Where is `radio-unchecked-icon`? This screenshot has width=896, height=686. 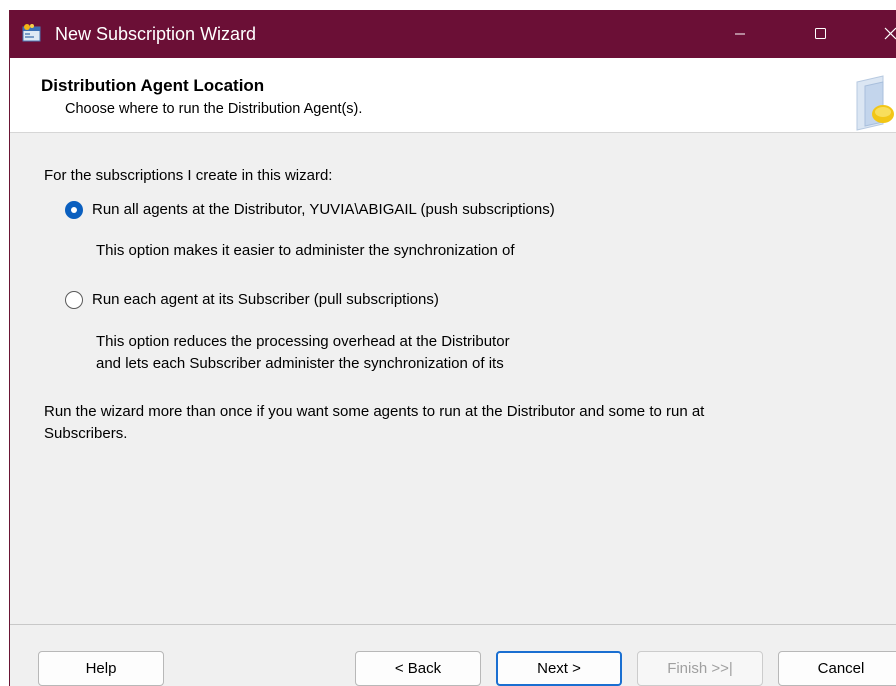
radio-unchecked-icon is located at coordinates (74, 300).